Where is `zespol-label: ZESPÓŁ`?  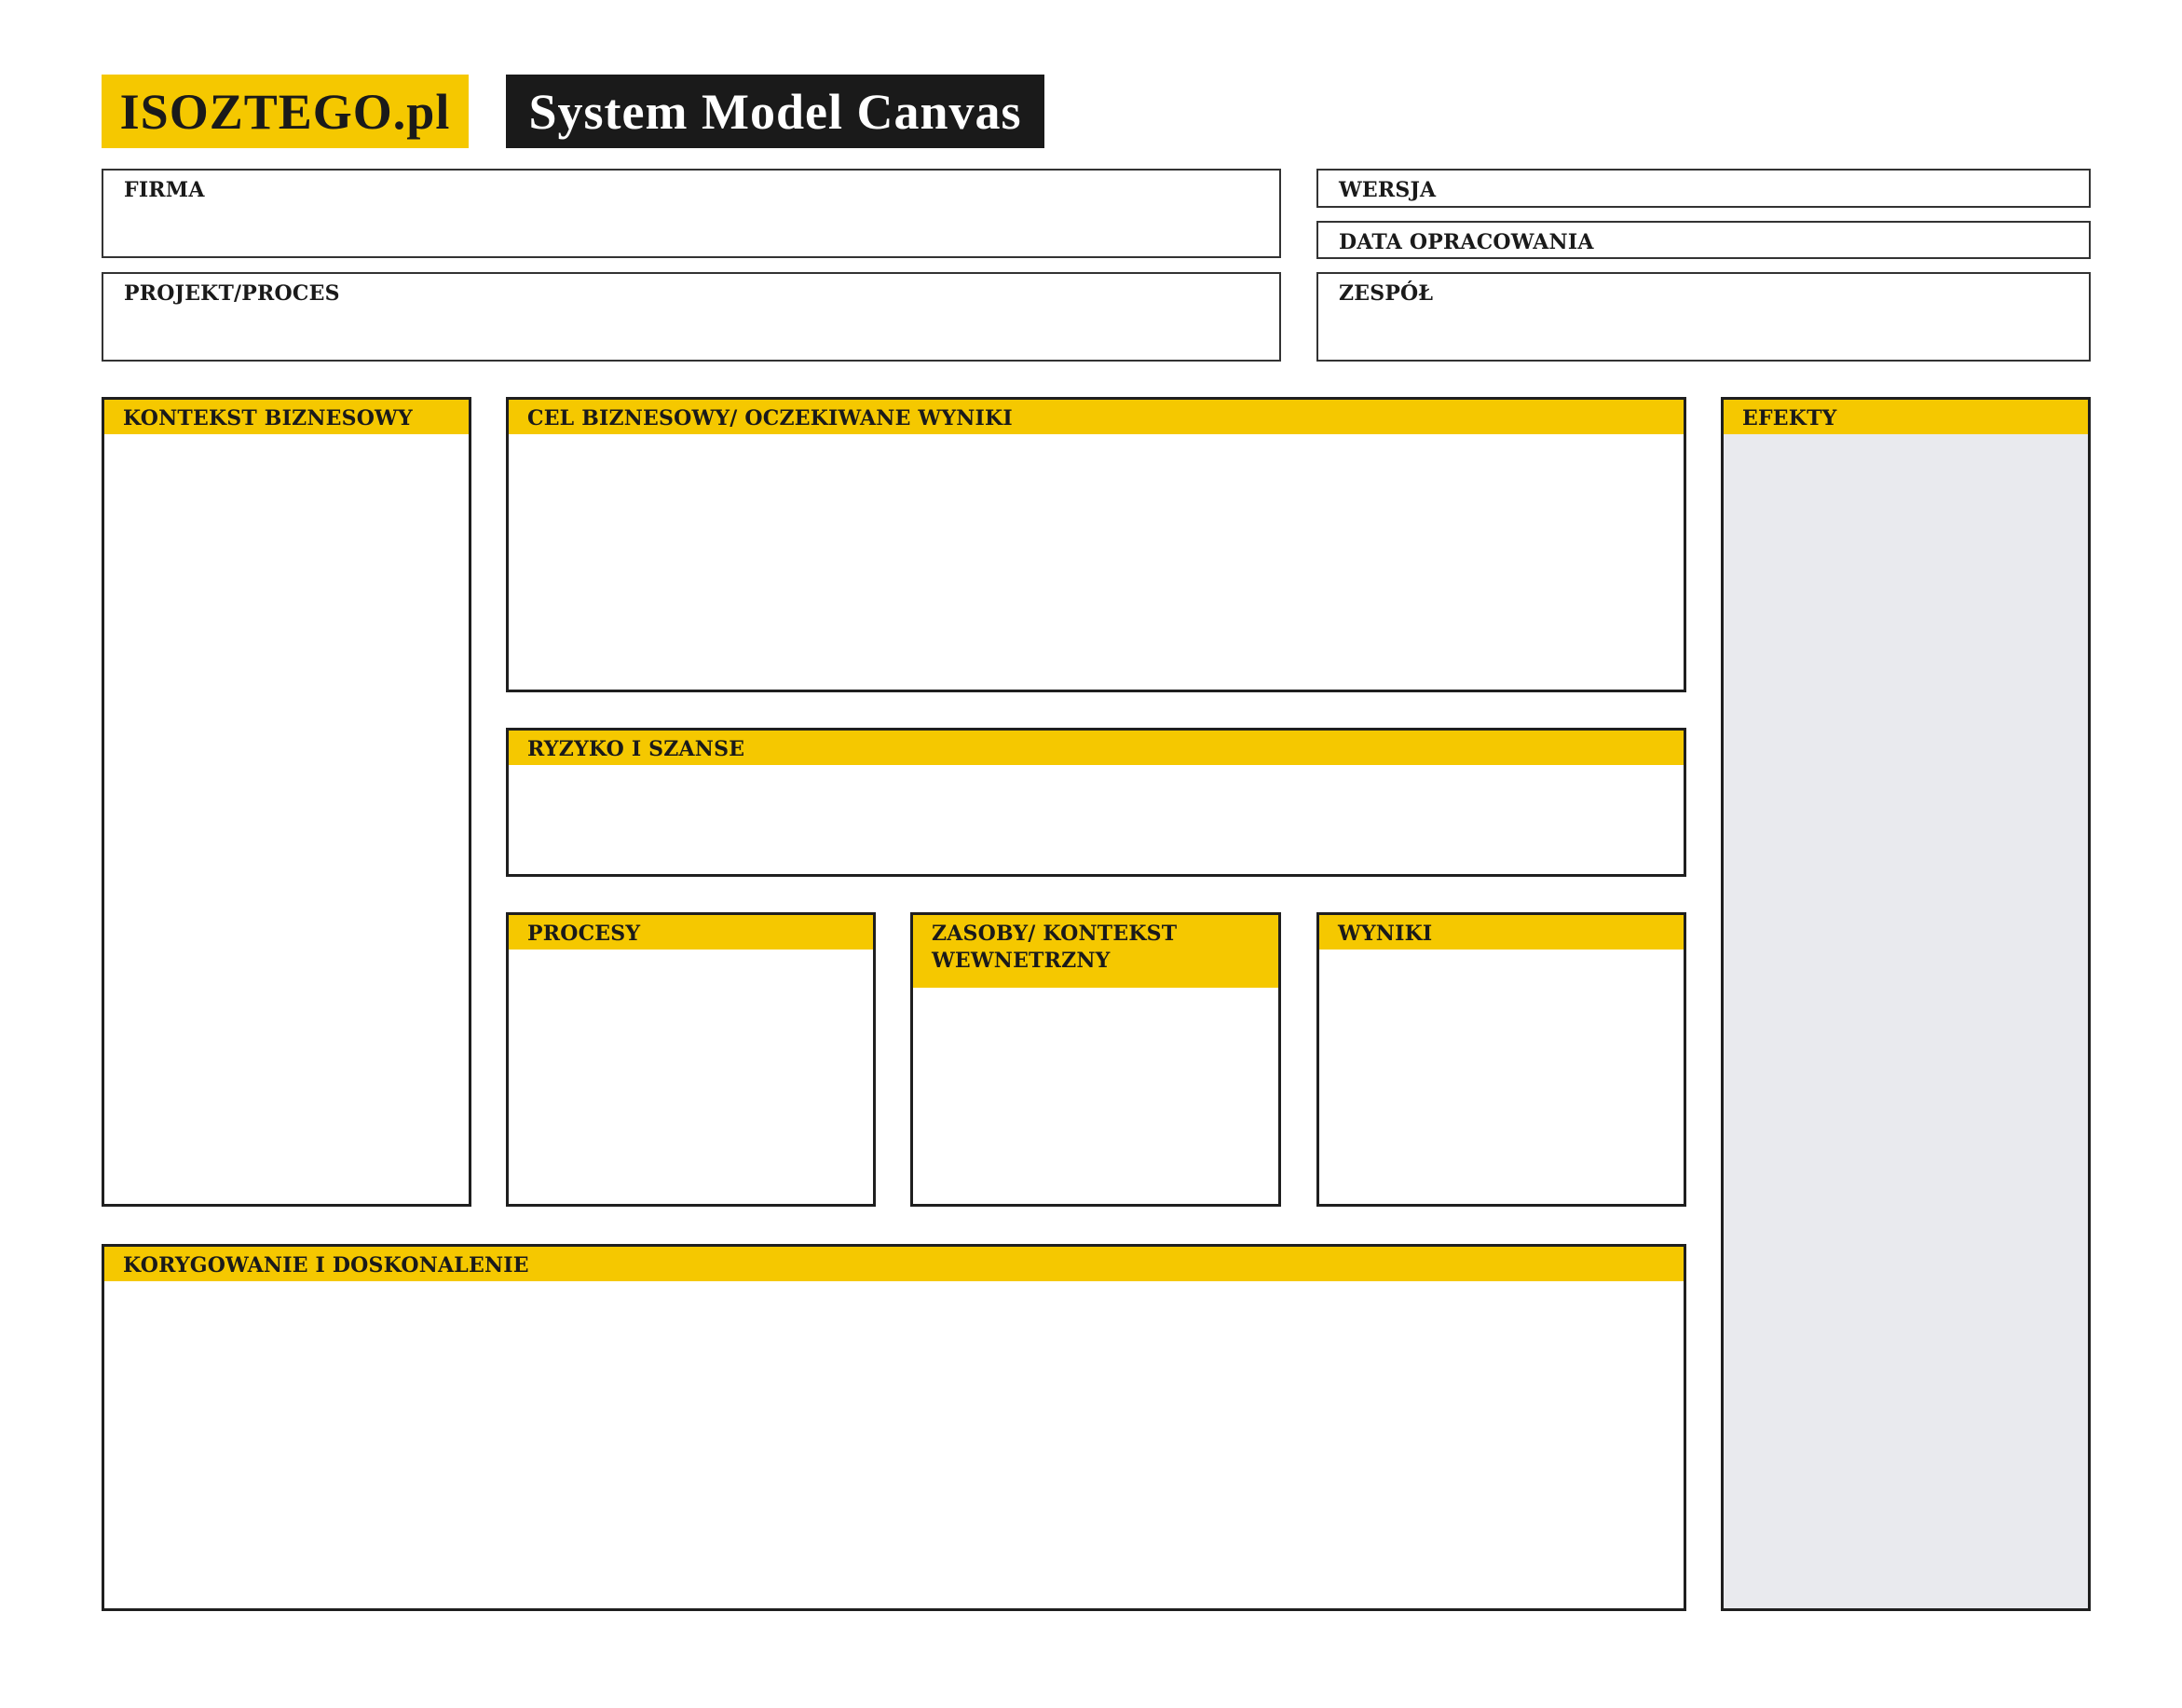
zespol-label: ZESPÓŁ is located at coordinates (1386, 293).